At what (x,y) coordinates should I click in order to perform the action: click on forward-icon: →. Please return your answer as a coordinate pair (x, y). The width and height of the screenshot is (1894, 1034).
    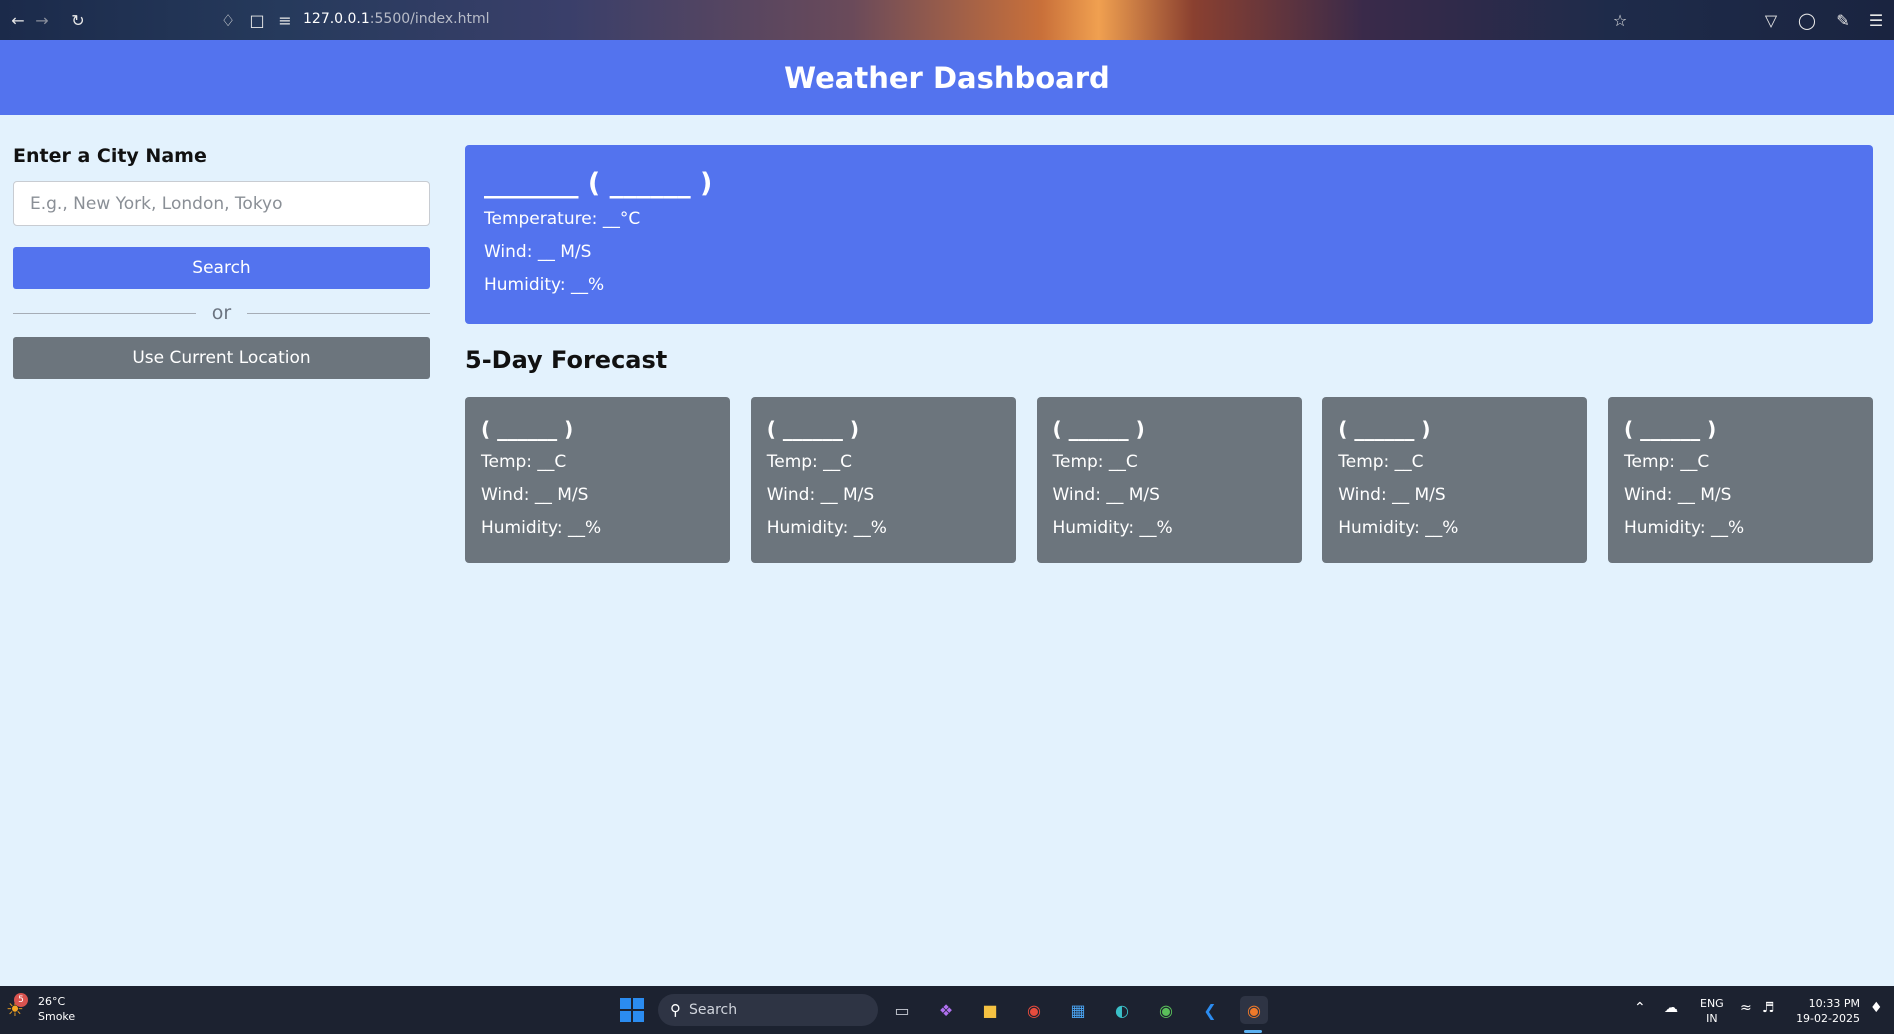
    Looking at the image, I should click on (42, 20).